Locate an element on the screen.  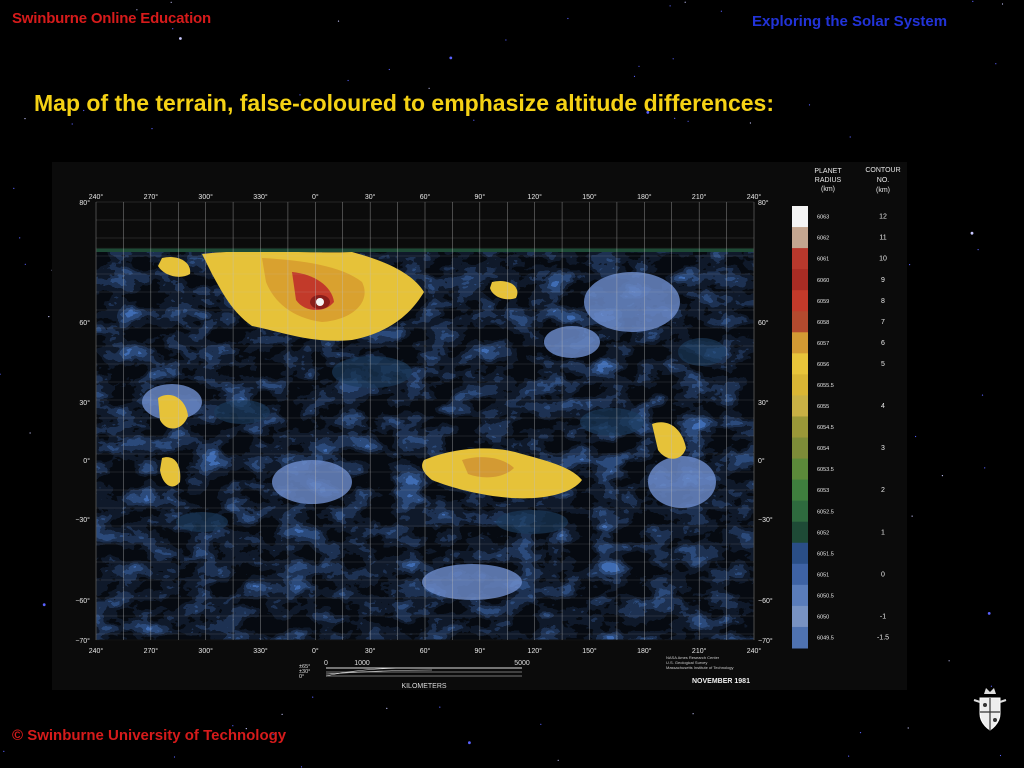
legend-contour-label: 8 is located at coordinates (883, 301).